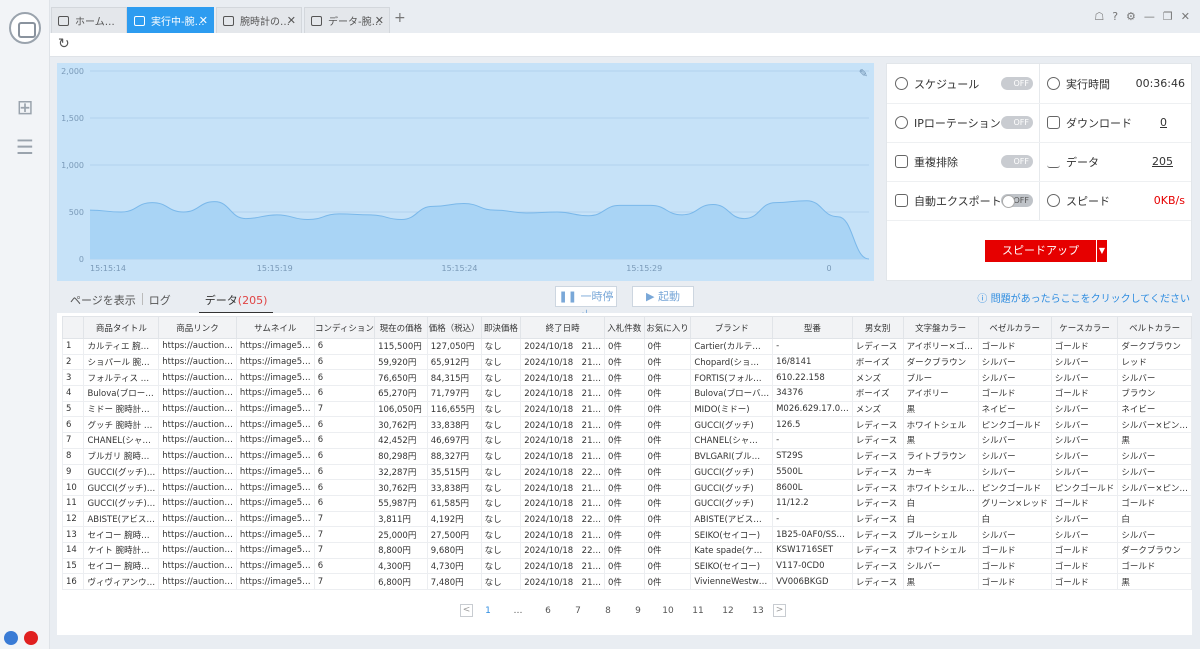  I want to click on page-number: 1, so click(488, 611).